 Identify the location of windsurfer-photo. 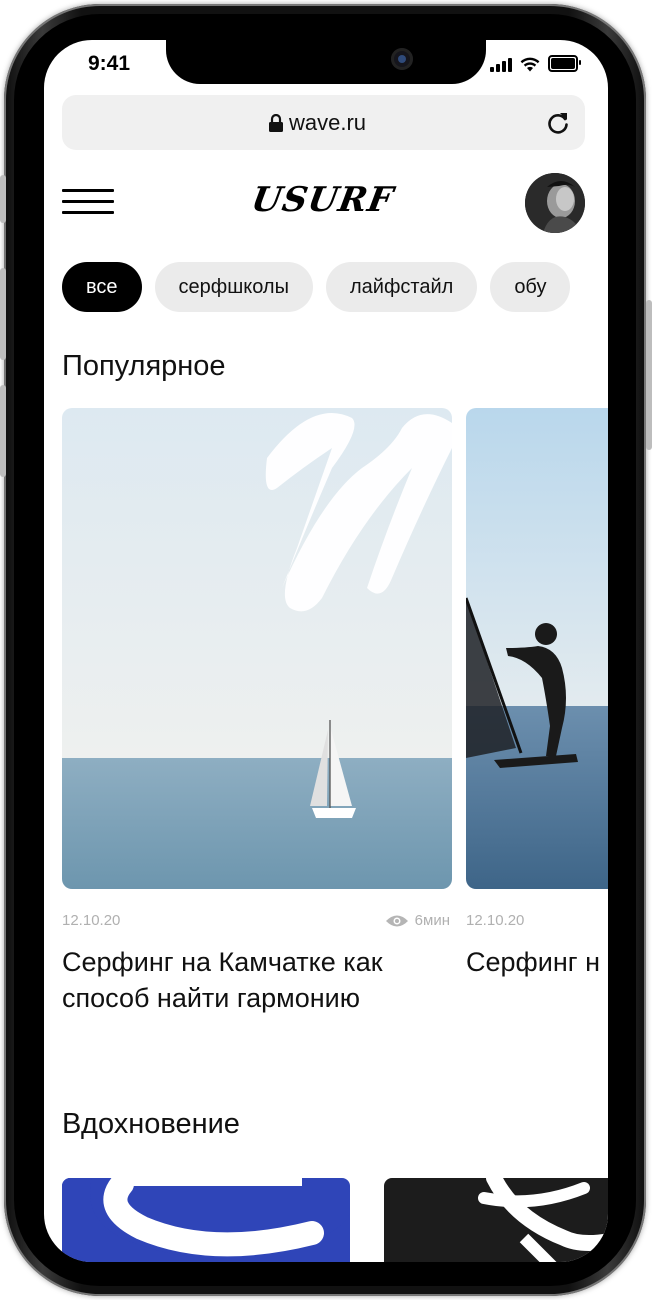
(537, 648).